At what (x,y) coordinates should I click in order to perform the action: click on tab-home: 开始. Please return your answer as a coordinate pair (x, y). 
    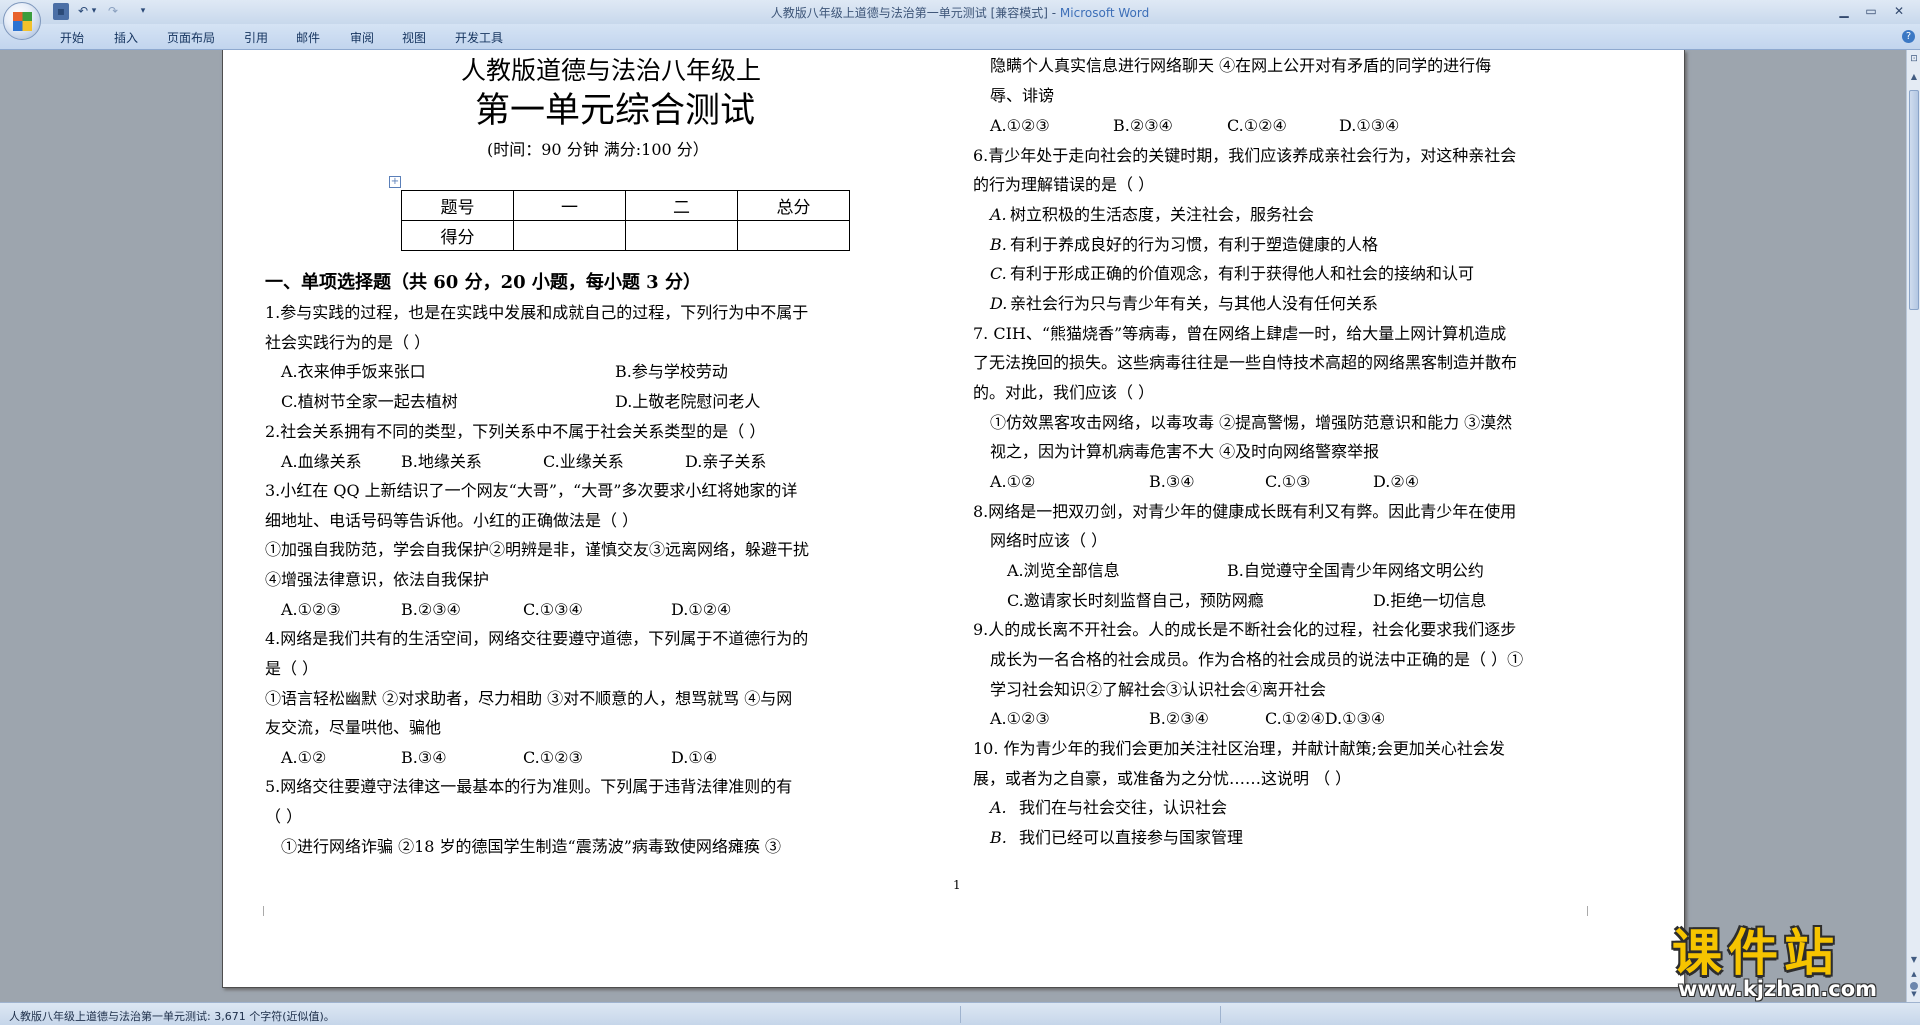
    Looking at the image, I should click on (72, 37).